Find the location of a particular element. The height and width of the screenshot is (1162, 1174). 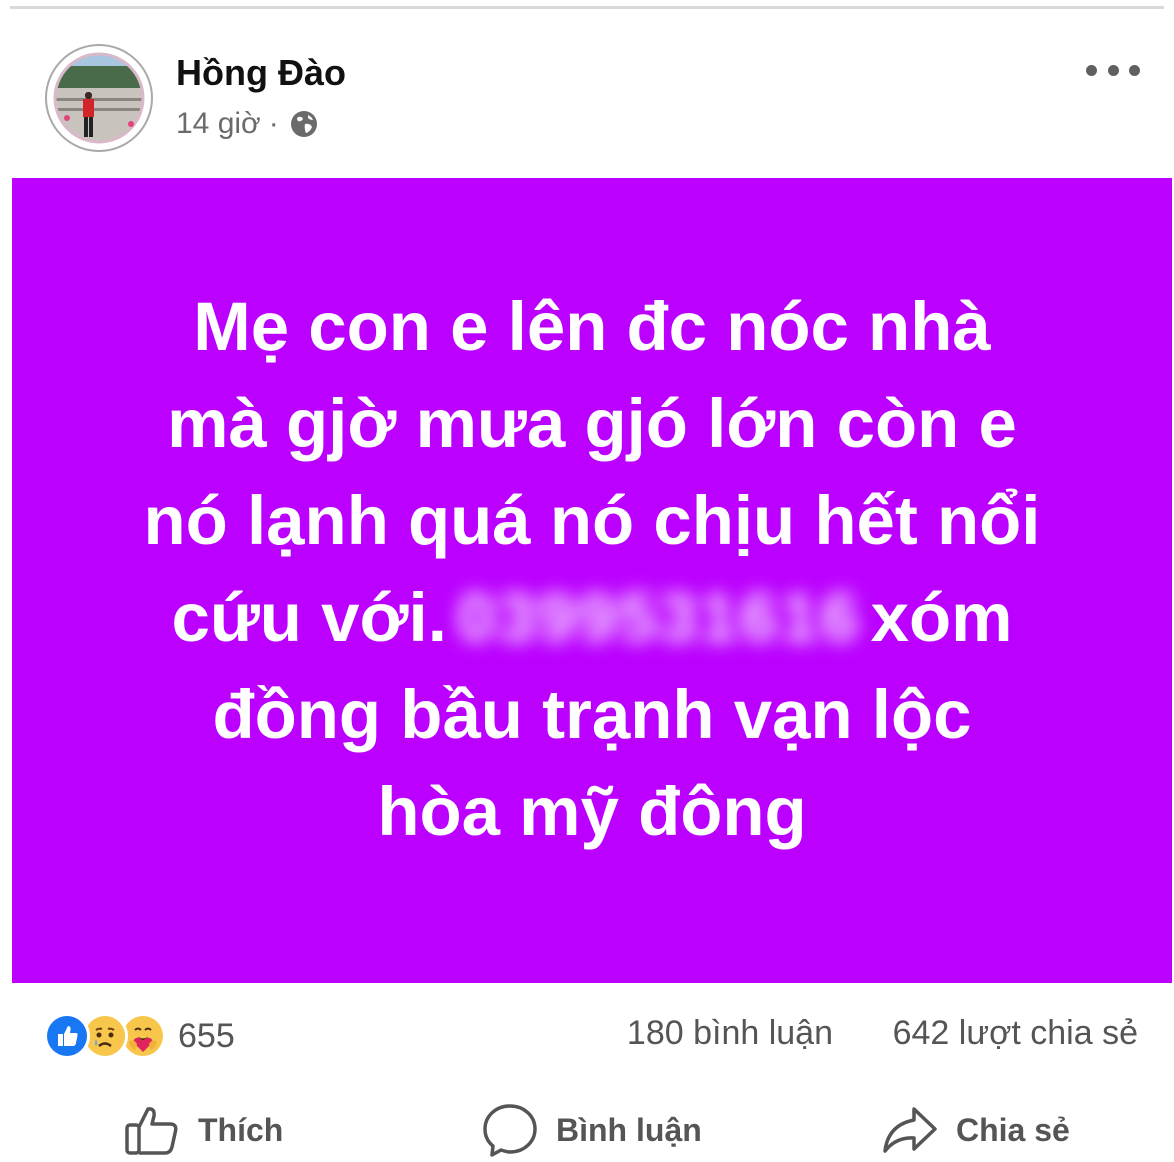

share-button: Chia sẻ is located at coordinates (976, 1130).